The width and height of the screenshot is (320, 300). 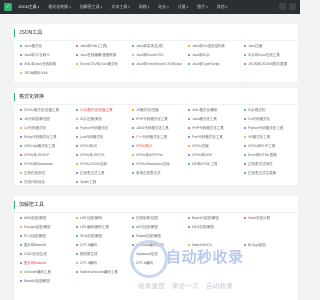 I want to click on tool-link: 在线哈希/加密, so click(x=157, y=218).